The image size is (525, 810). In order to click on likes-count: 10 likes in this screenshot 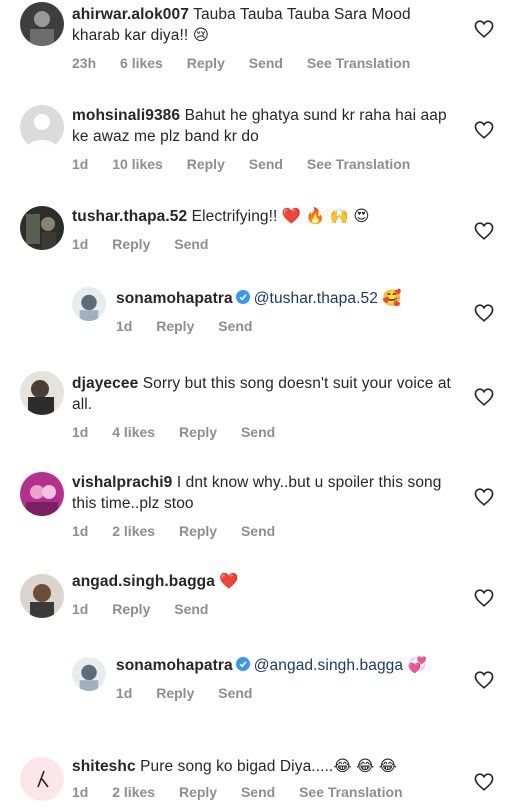, I will do `click(137, 164)`.